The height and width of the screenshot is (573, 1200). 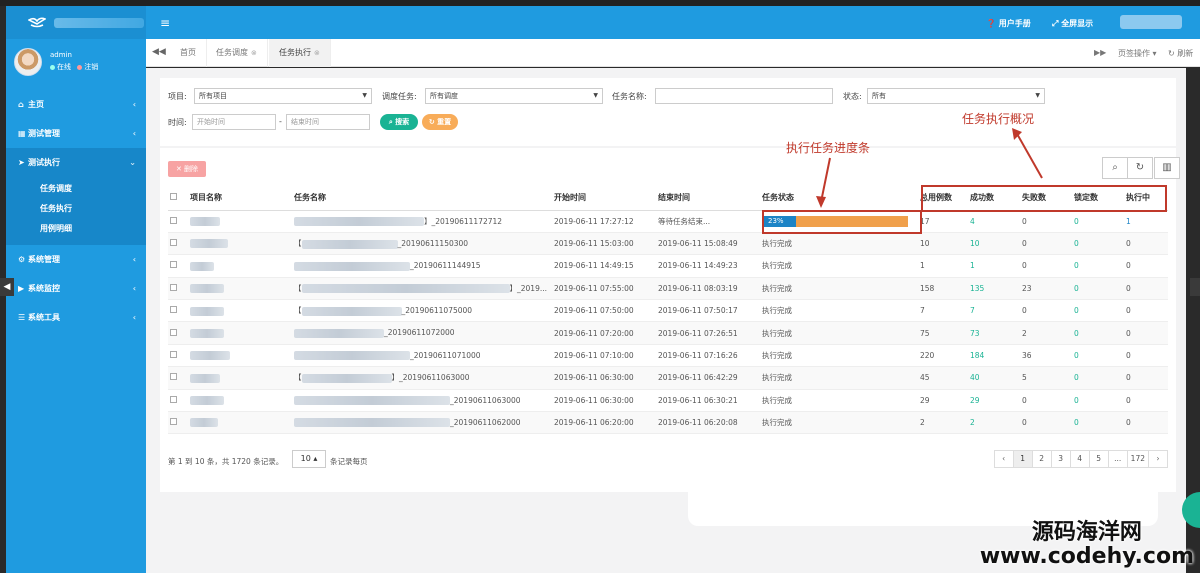 What do you see at coordinates (242, 198) in the screenshot?
I see `col-project: 项目名称` at bounding box center [242, 198].